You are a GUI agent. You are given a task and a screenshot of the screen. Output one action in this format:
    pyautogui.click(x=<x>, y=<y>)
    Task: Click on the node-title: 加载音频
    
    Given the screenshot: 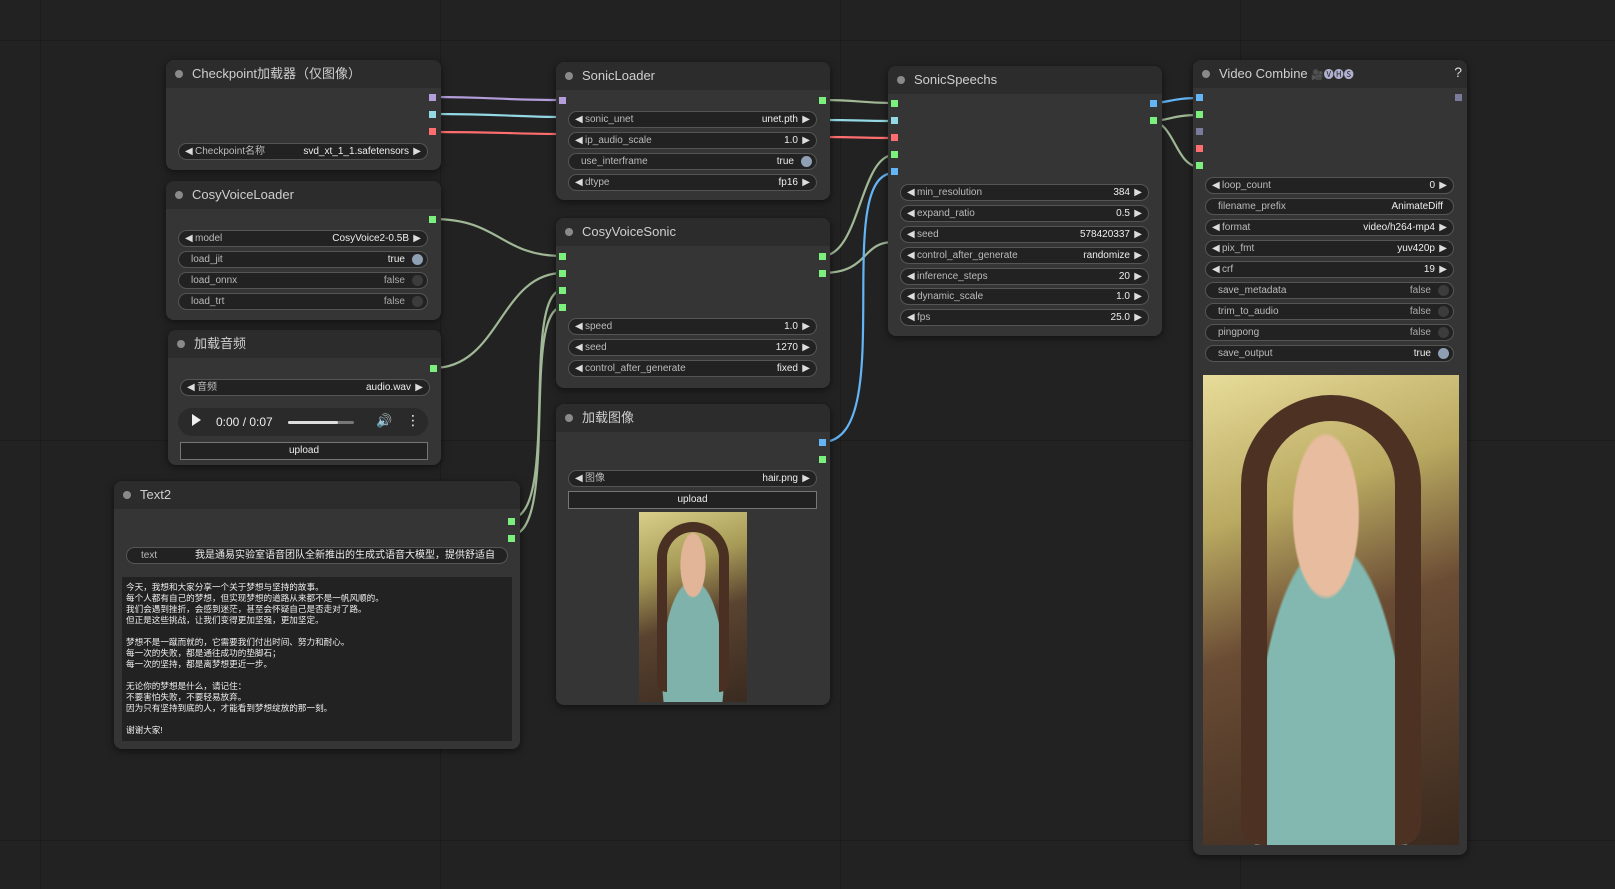 What is the action you would take?
    pyautogui.click(x=304, y=344)
    